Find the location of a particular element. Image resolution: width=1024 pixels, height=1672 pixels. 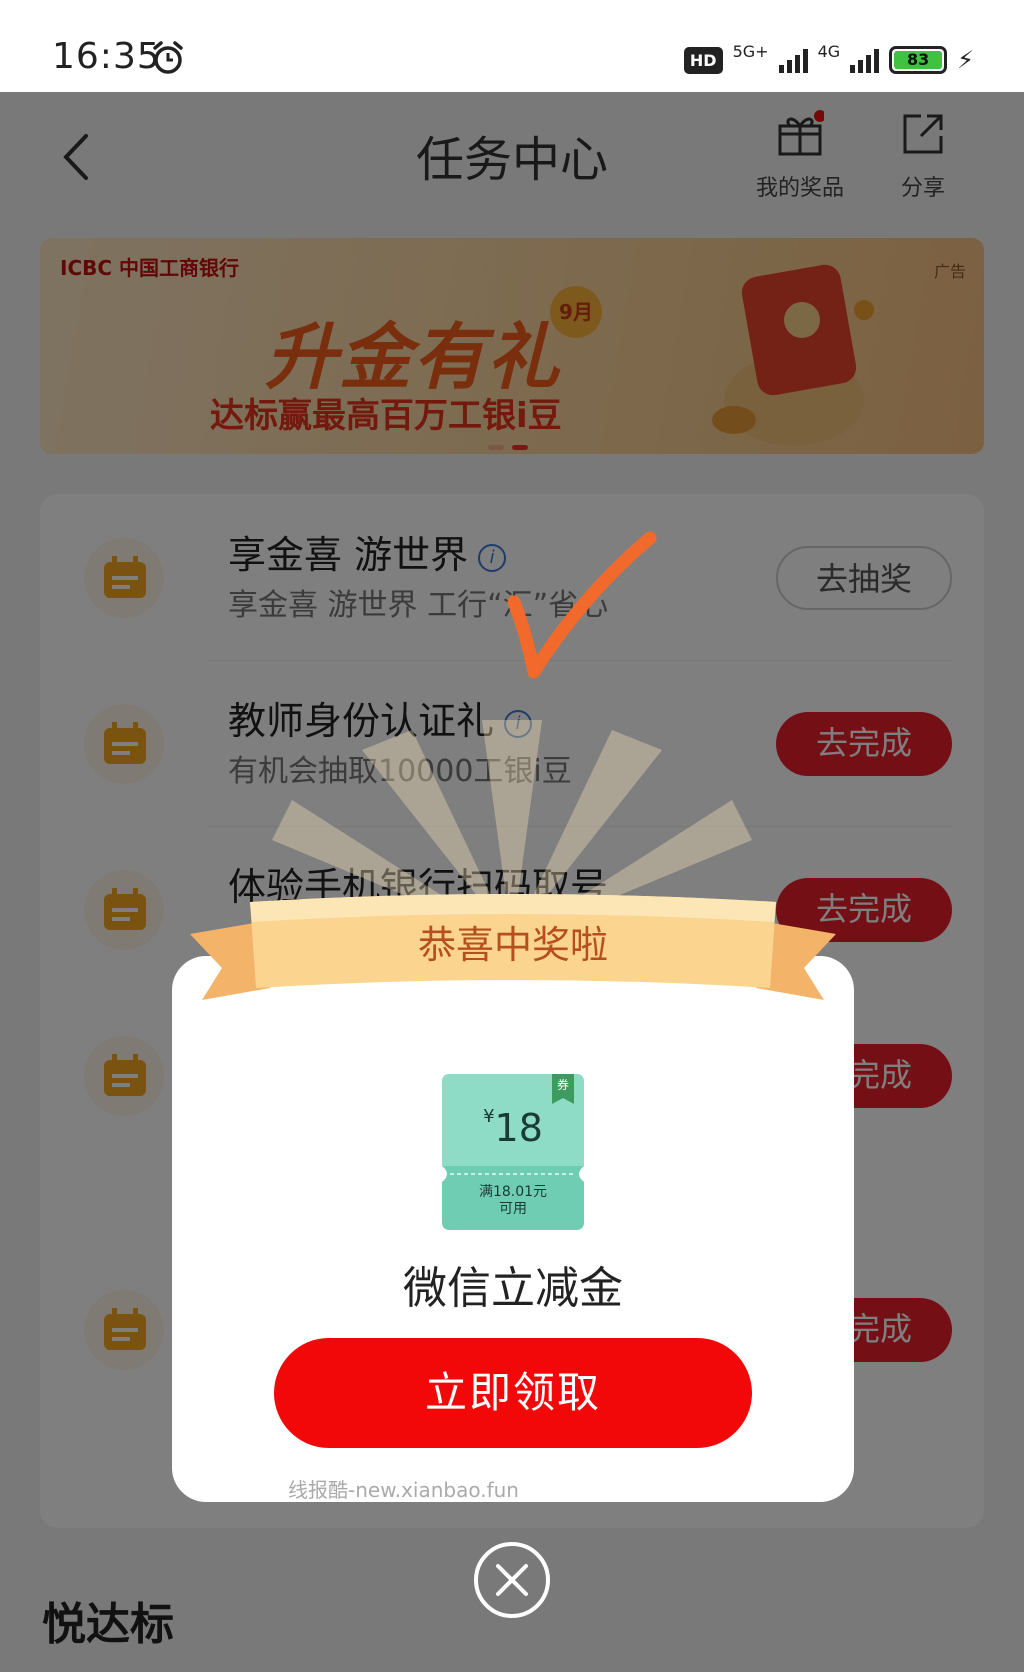

close-icon is located at coordinates (512, 1580).